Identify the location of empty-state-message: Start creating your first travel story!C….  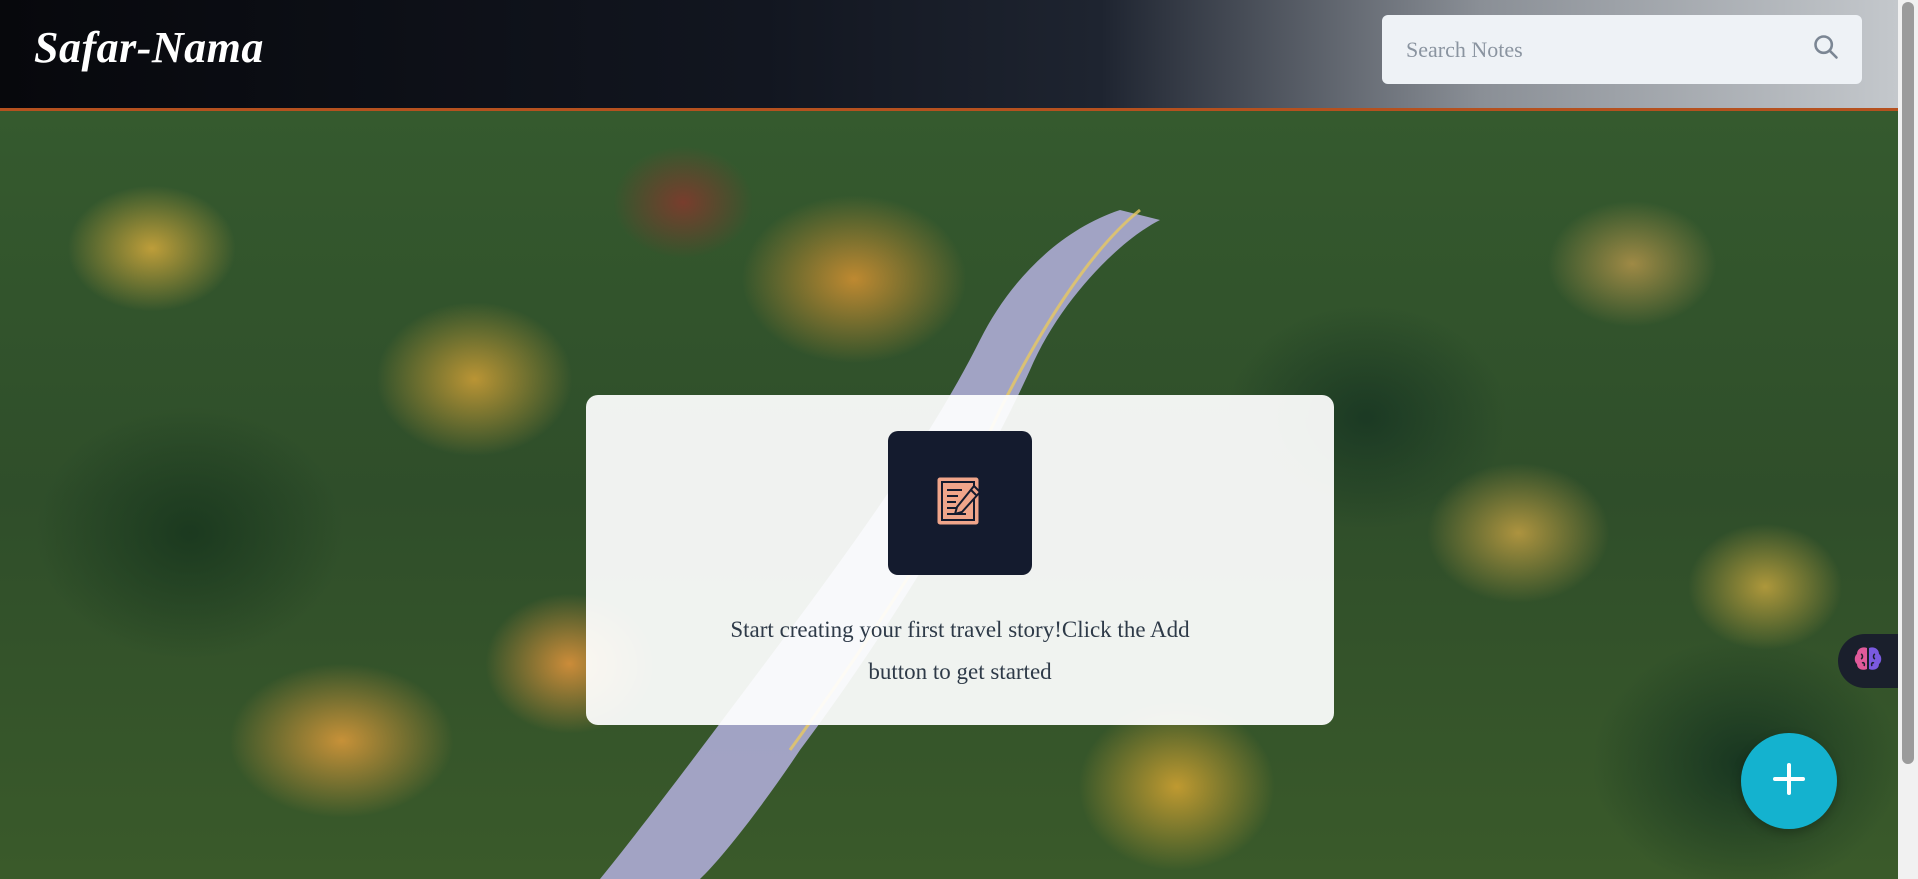
(960, 650).